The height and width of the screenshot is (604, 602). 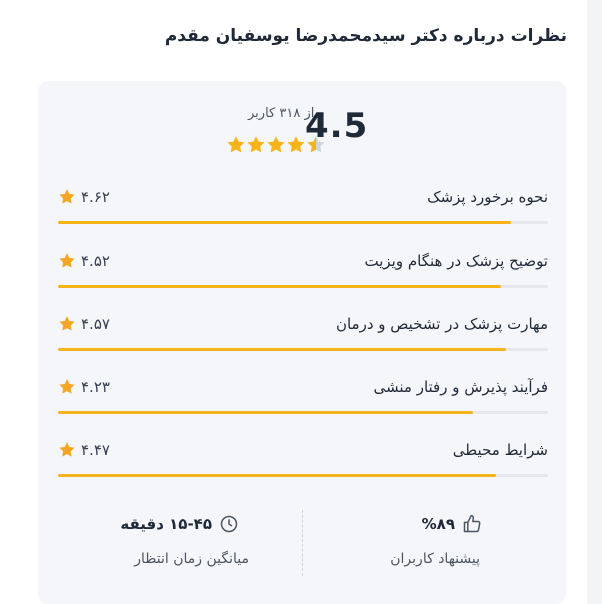 I want to click on rating-value-text: ۴.۴۷, so click(x=95, y=450).